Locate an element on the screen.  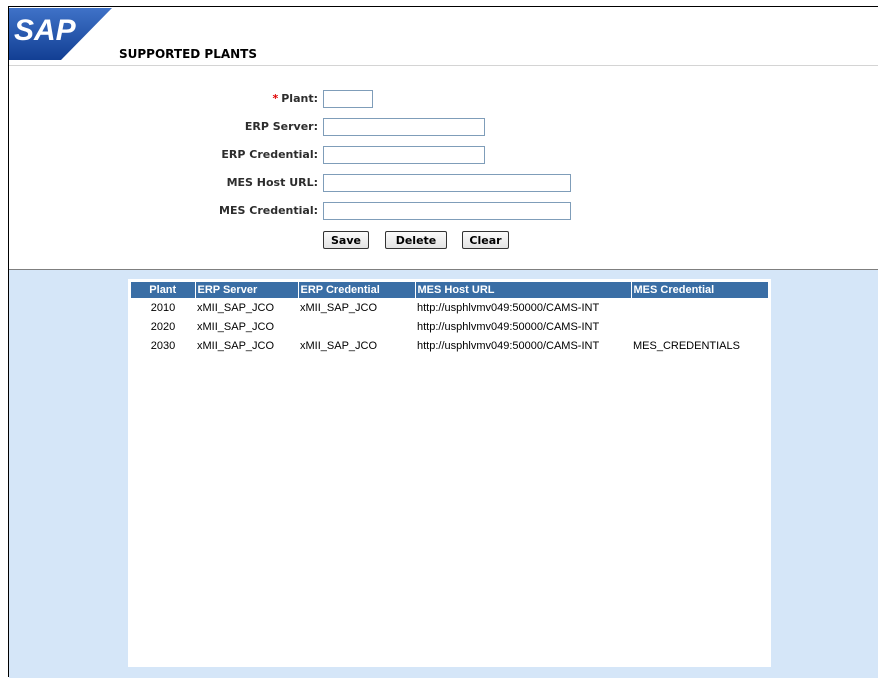
sap-logo: SAP R is located at coordinates (60, 34).